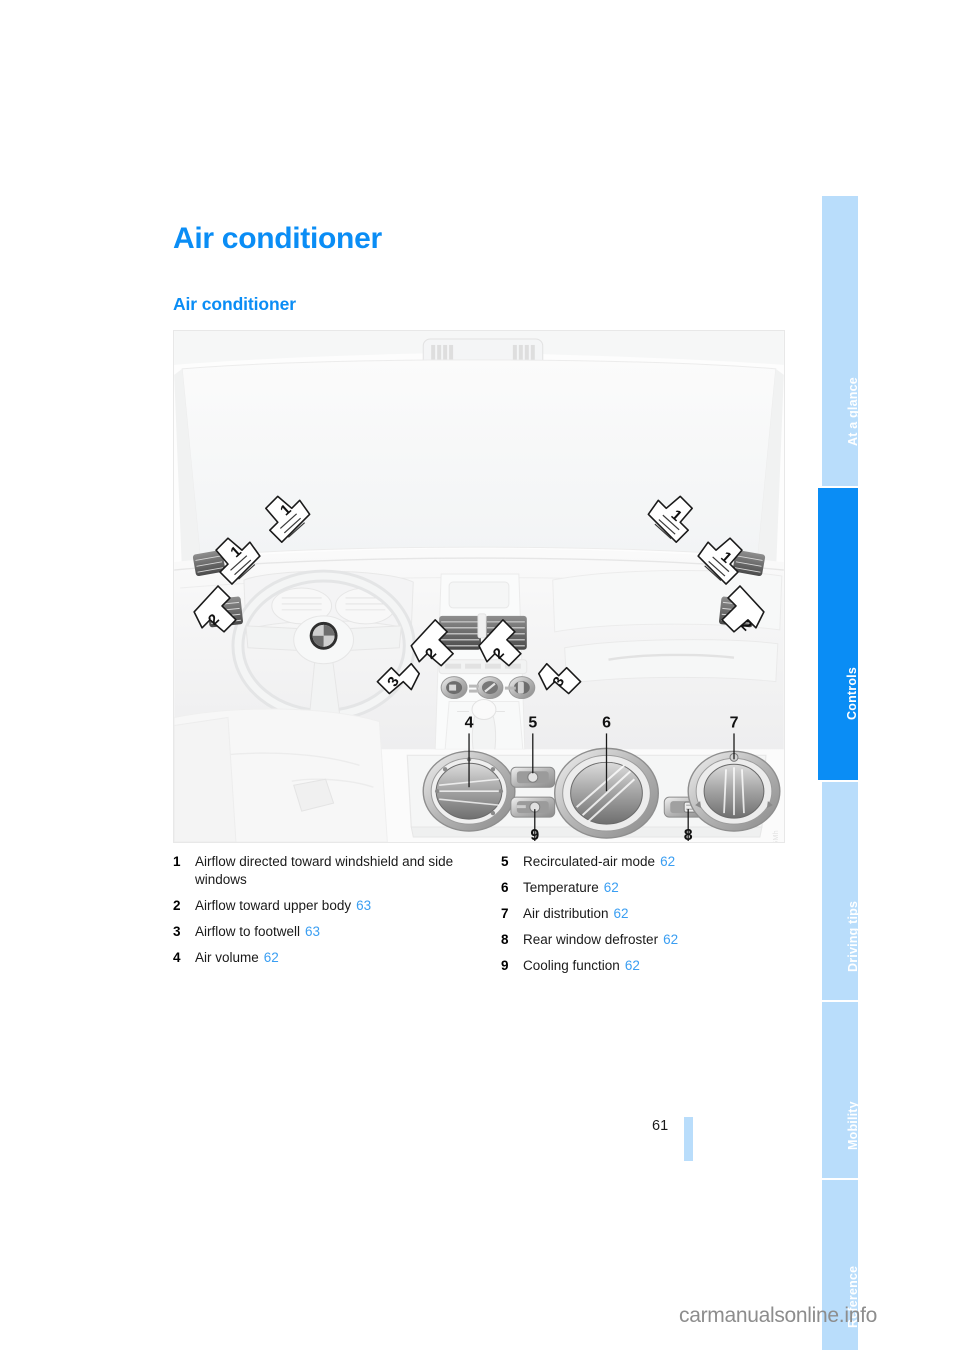  Describe the element at coordinates (469, 722) in the screenshot. I see `svg-text: 4` at that location.